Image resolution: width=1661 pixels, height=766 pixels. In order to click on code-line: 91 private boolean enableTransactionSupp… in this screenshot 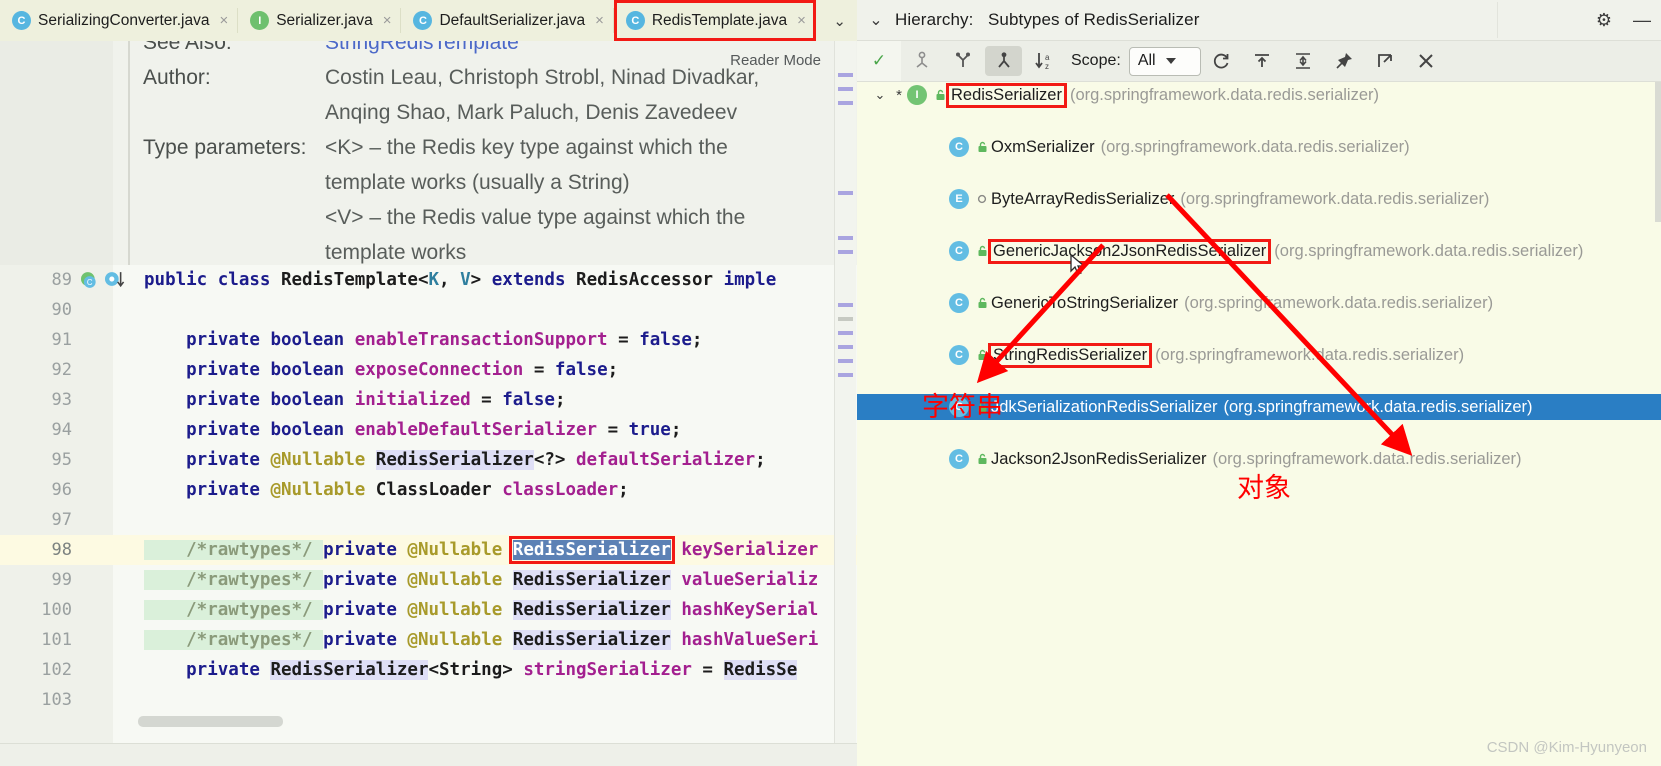, I will do `click(428, 340)`.